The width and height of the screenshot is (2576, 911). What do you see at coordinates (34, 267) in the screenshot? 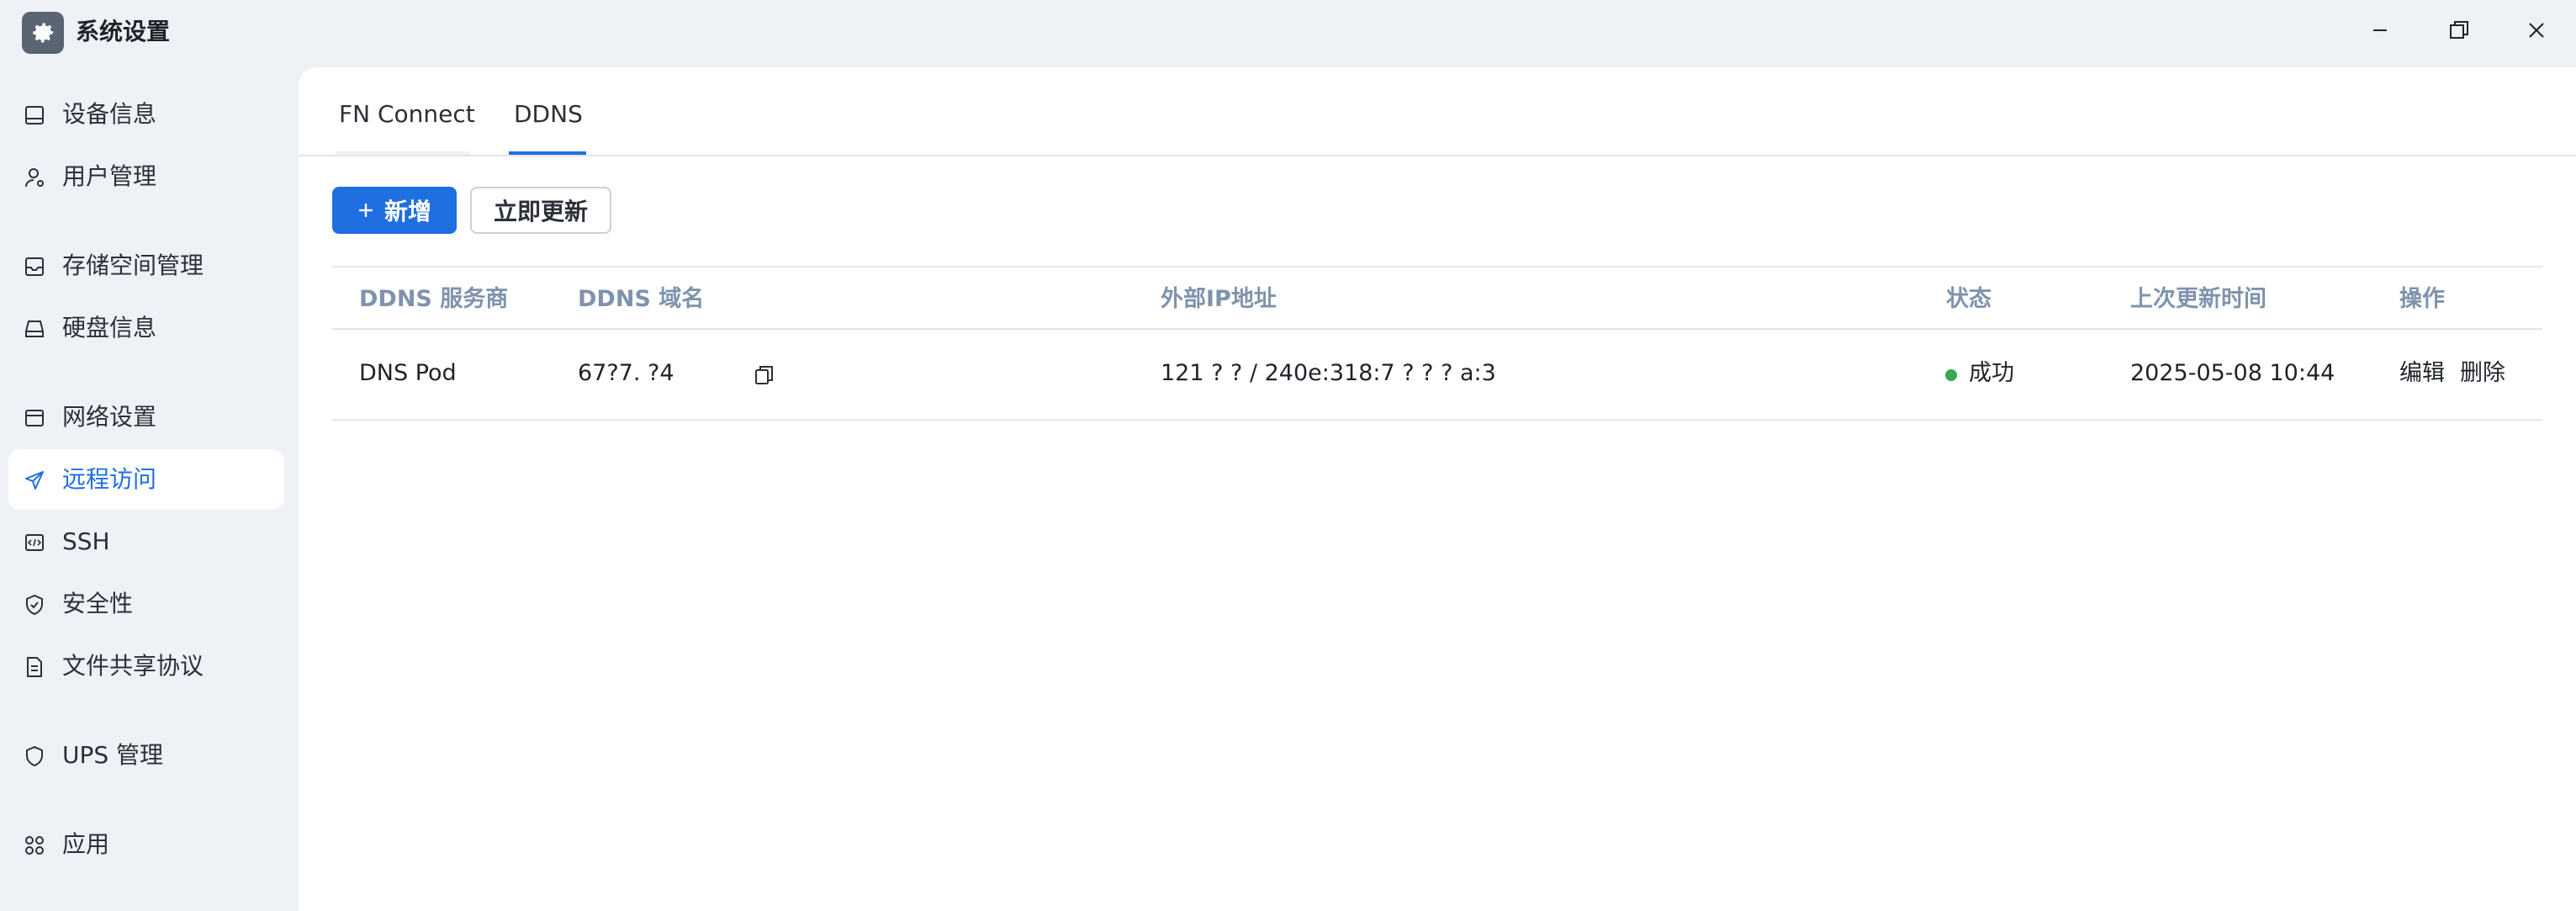
I see `storage-icon` at bounding box center [34, 267].